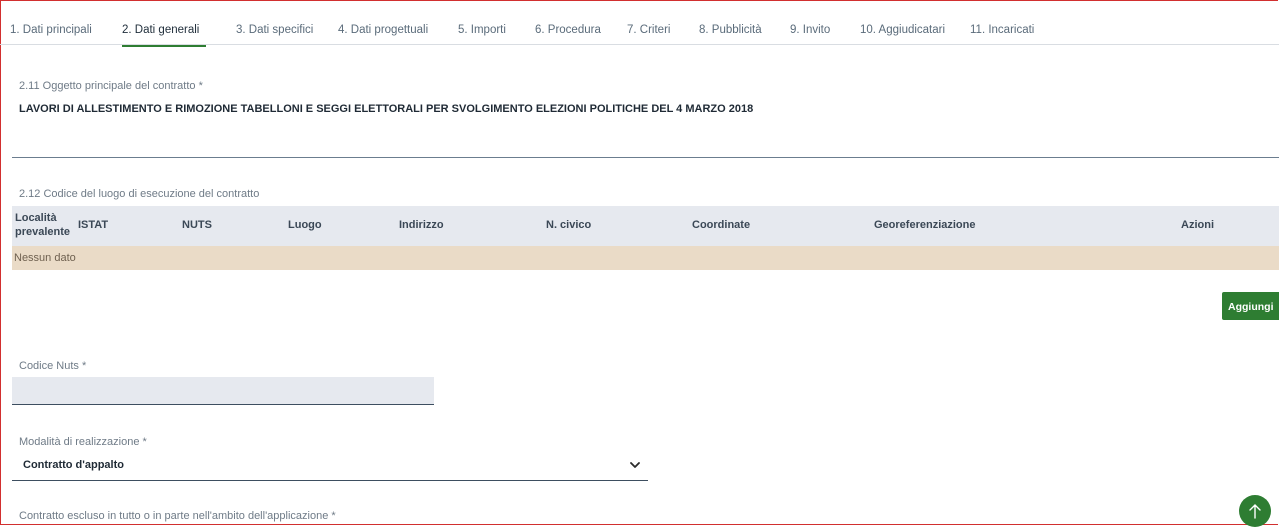  I want to click on tab-invito: 9. Invito, so click(825, 29).